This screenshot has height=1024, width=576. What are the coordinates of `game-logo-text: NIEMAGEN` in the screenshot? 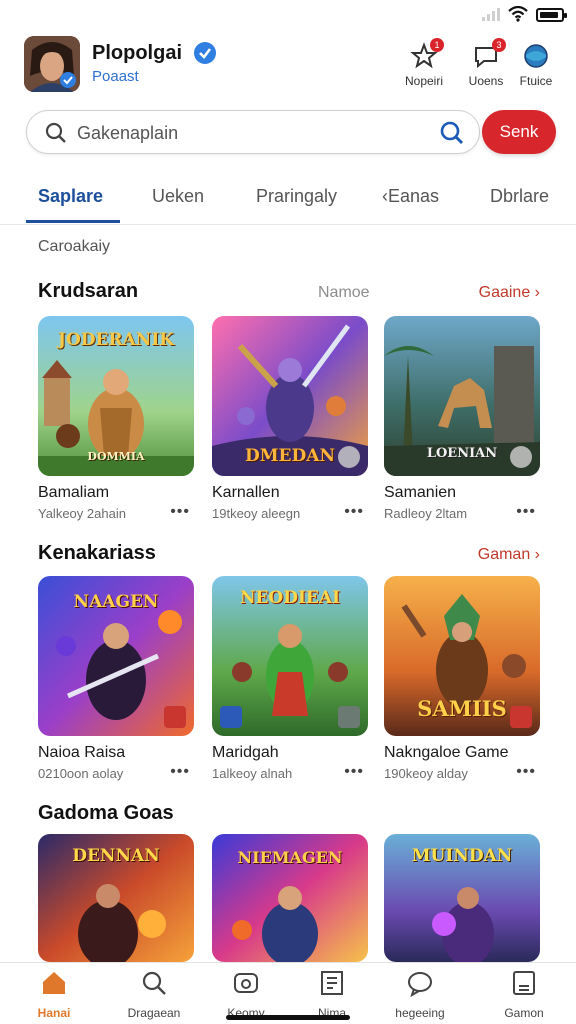 It's located at (290, 857).